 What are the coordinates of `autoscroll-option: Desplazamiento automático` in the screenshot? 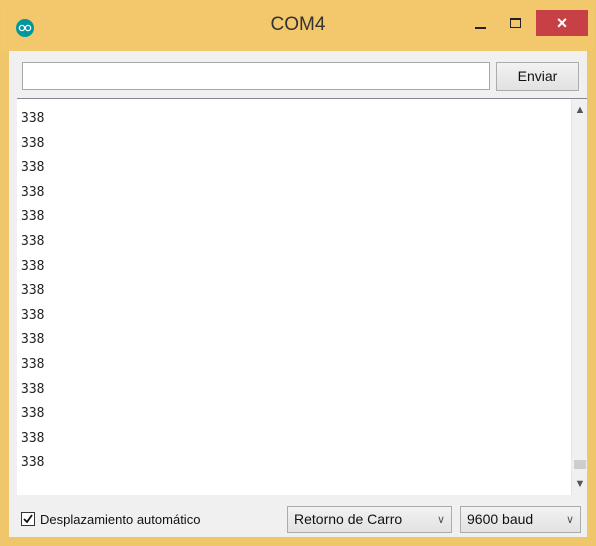 It's located at (110, 519).